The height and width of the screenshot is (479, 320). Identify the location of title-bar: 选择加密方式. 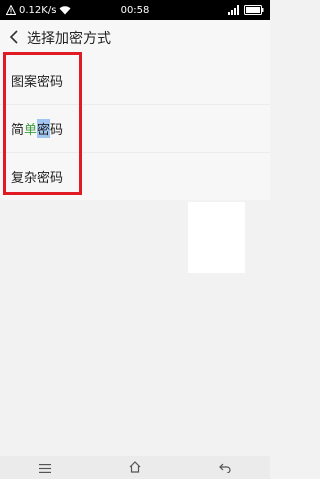
(135, 38).